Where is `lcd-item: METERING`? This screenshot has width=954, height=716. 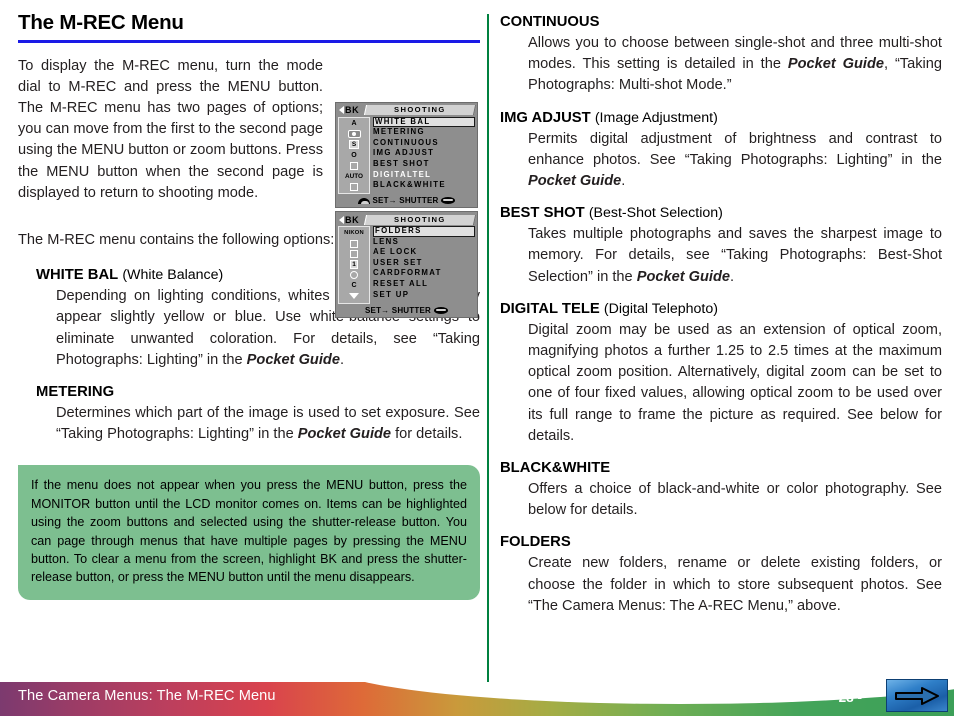 lcd-item: METERING is located at coordinates (424, 132).